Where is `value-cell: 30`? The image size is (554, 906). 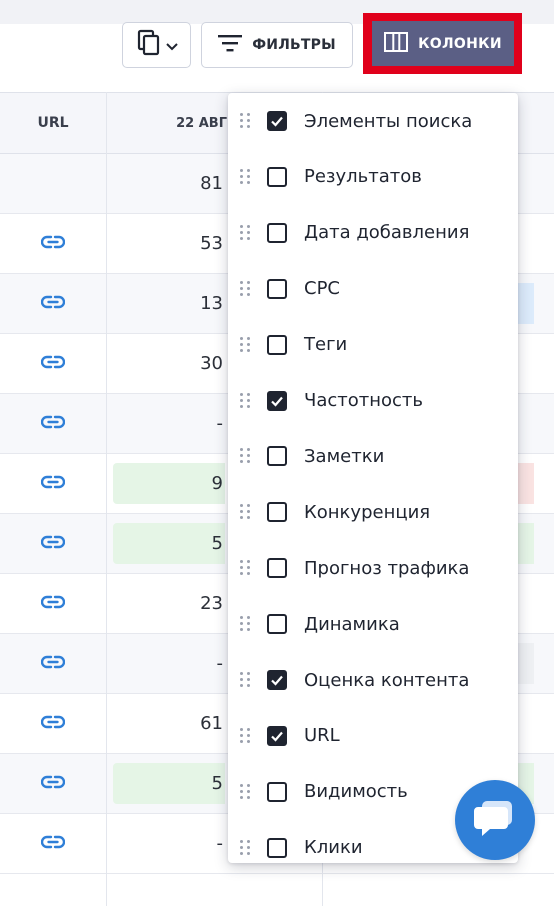
value-cell: 30 is located at coordinates (211, 363).